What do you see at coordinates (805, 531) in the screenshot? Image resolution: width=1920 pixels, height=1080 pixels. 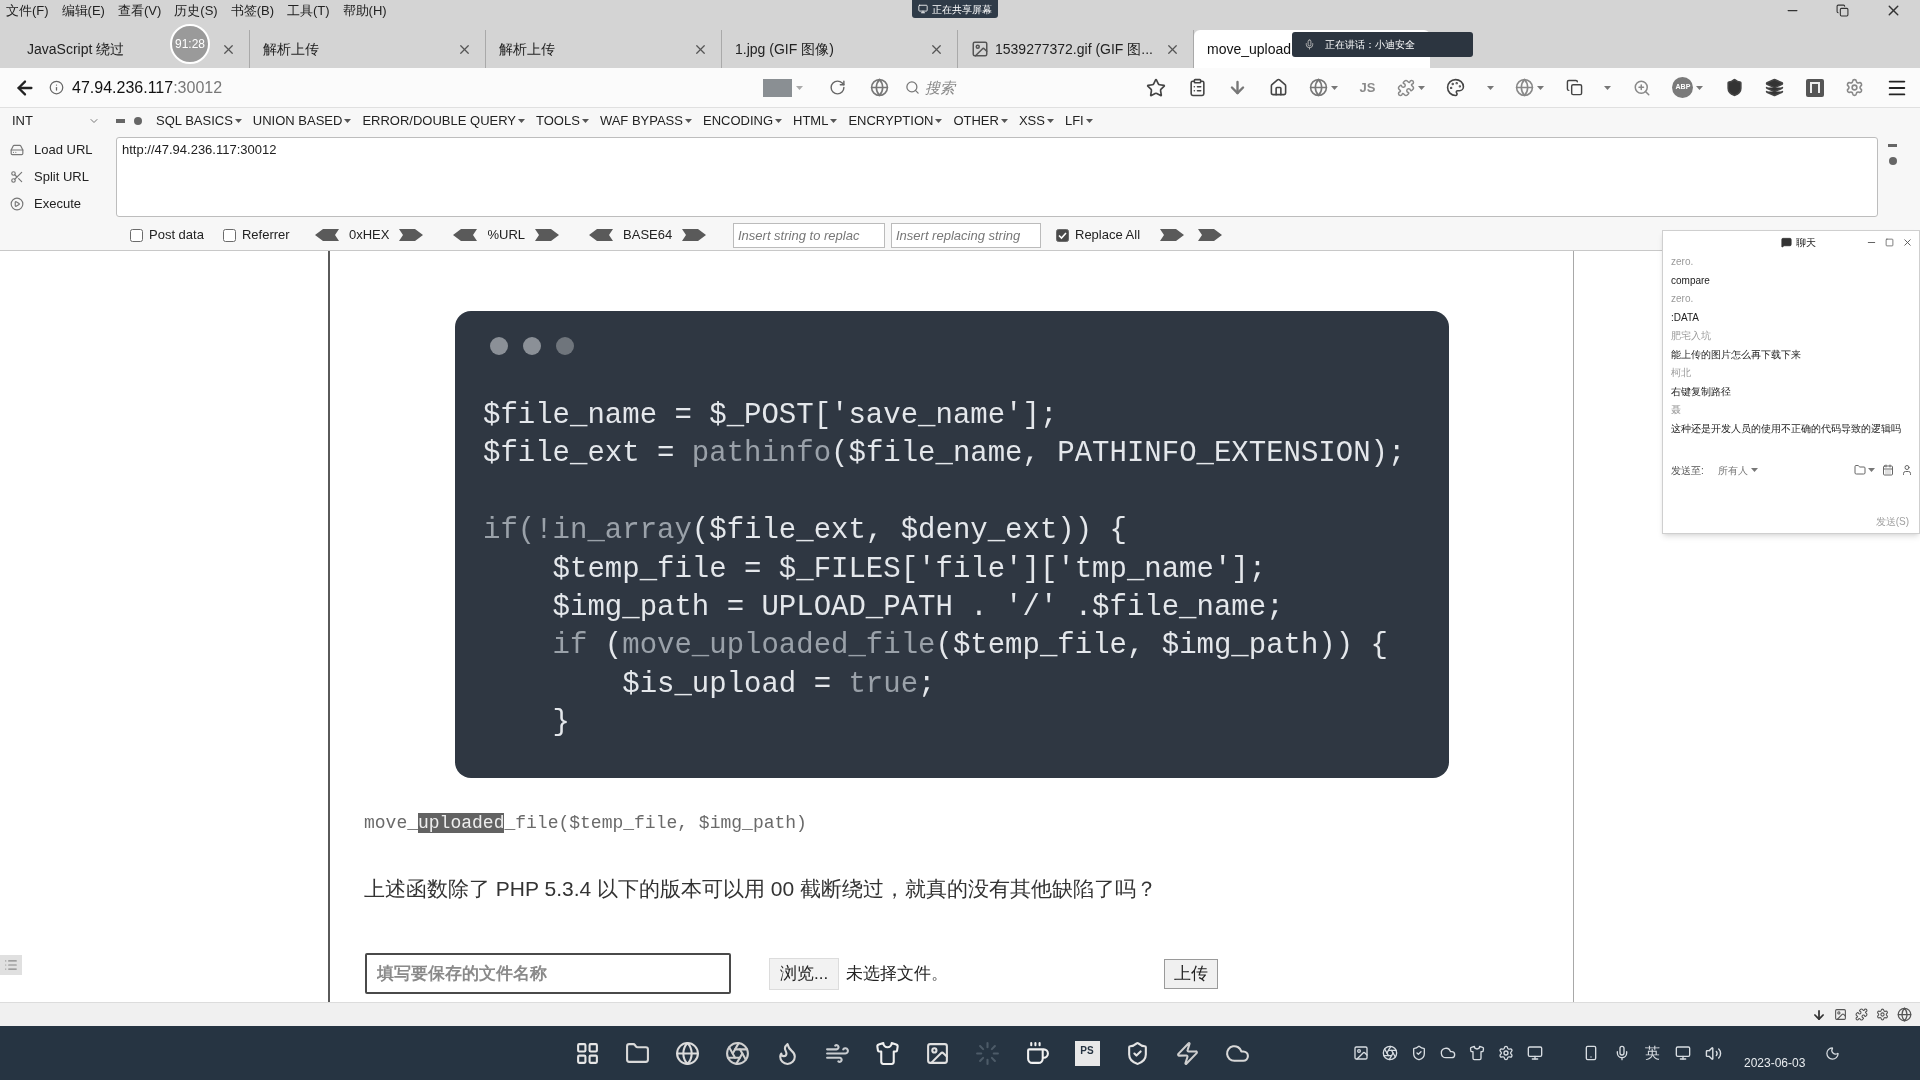 I see `code-line: if(!in_array($file_ext, $deny_ext)) {` at bounding box center [805, 531].